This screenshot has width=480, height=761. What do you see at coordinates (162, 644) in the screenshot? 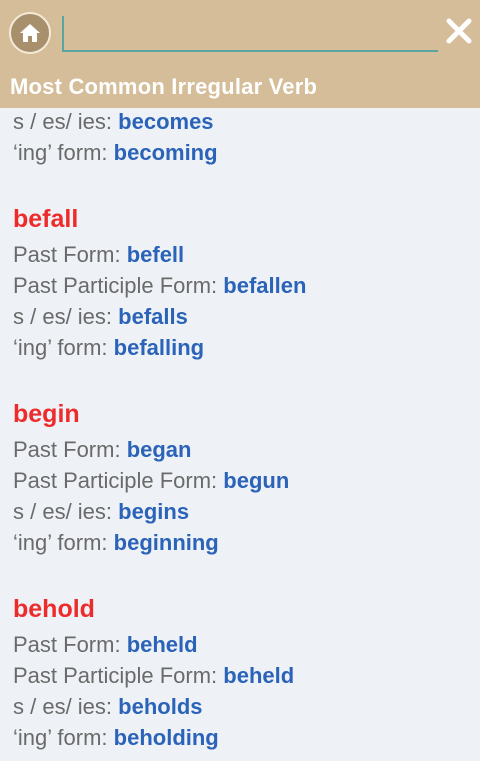
I see `past-form-value: beheld` at bounding box center [162, 644].